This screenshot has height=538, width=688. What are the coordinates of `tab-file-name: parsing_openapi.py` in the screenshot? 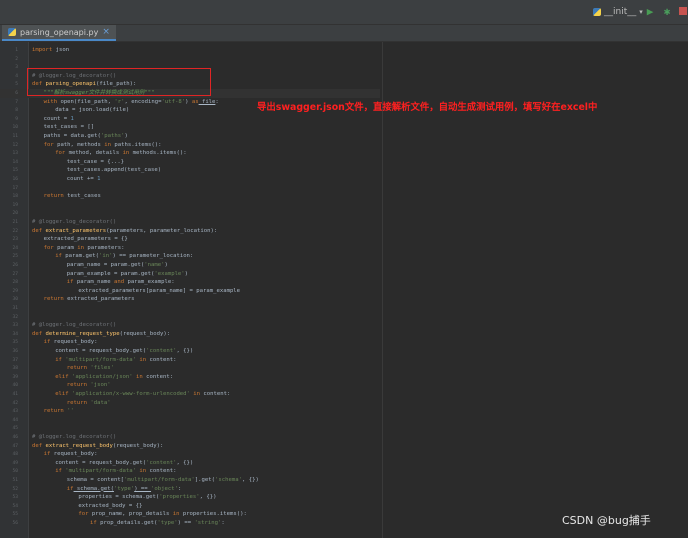 It's located at (59, 32).